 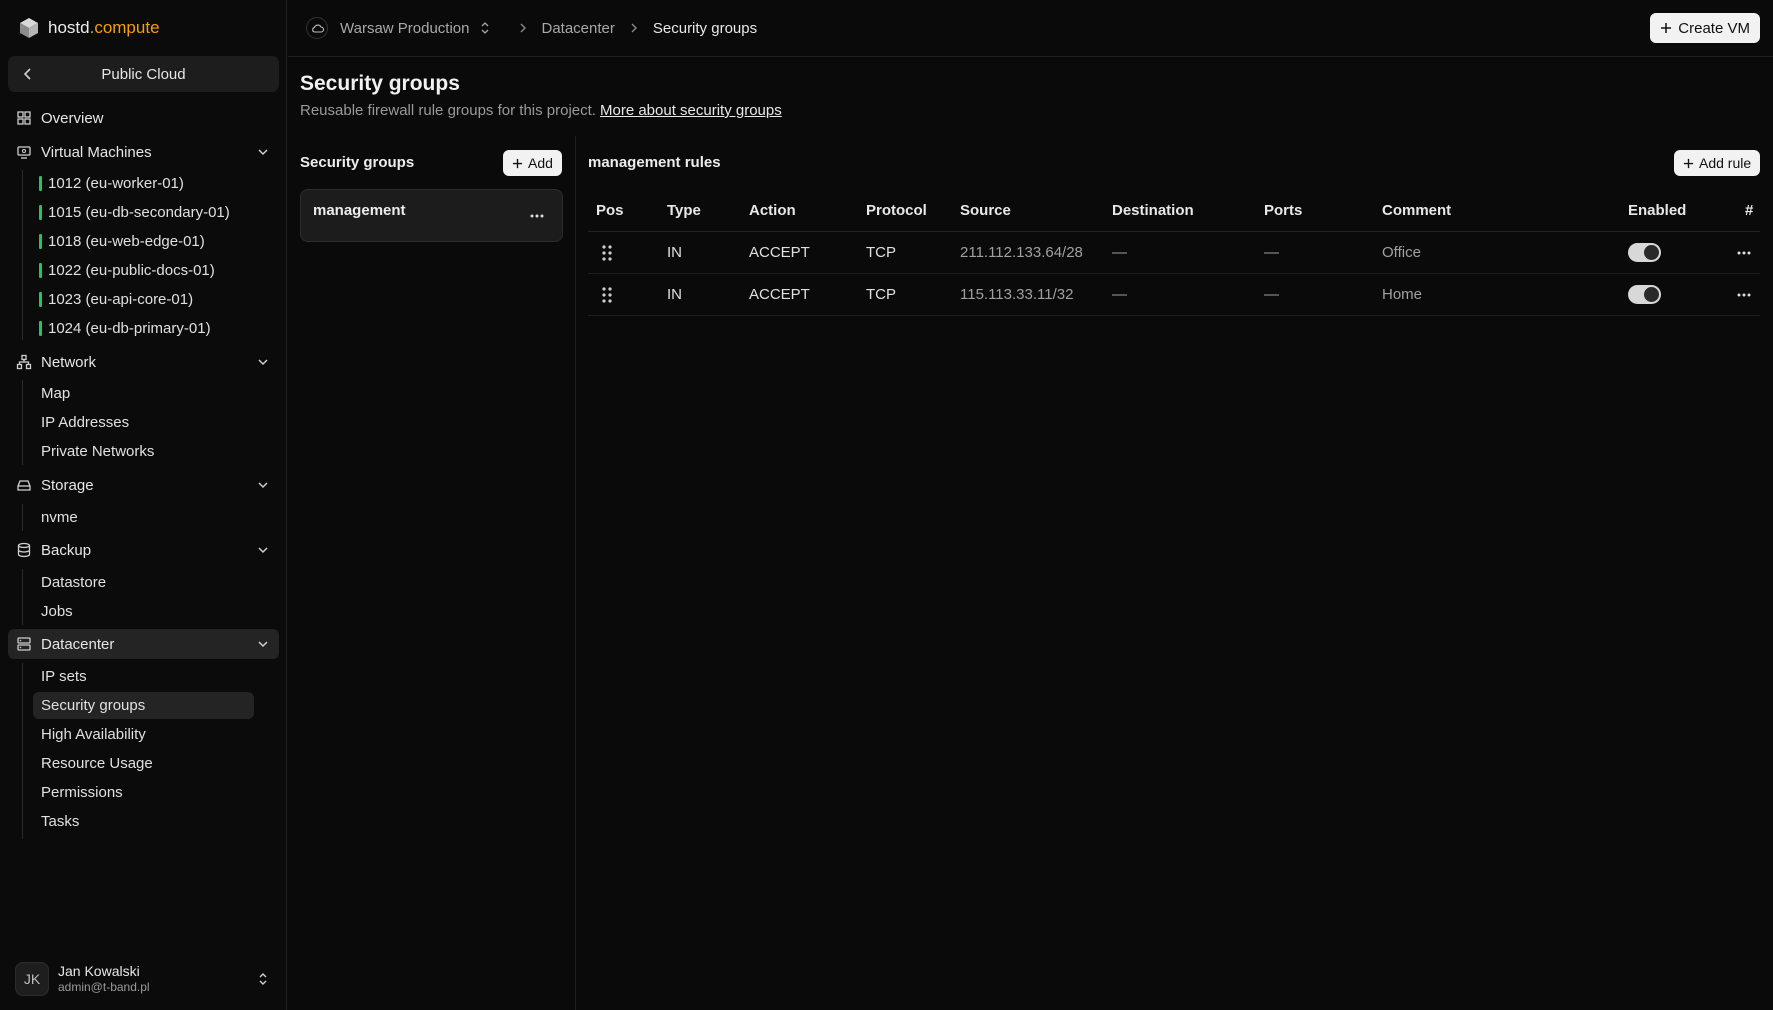 I want to click on nav-backup: Backup, so click(x=143, y=550).